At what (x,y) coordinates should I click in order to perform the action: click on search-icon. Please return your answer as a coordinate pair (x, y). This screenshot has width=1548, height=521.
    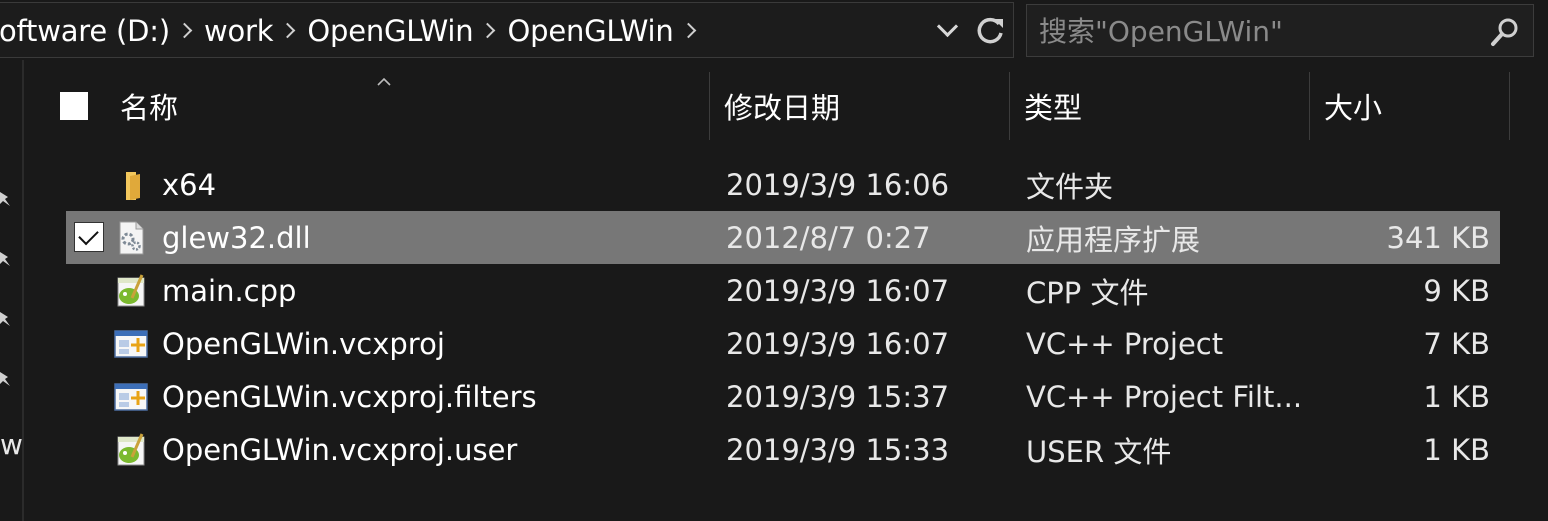
    Looking at the image, I should click on (1505, 32).